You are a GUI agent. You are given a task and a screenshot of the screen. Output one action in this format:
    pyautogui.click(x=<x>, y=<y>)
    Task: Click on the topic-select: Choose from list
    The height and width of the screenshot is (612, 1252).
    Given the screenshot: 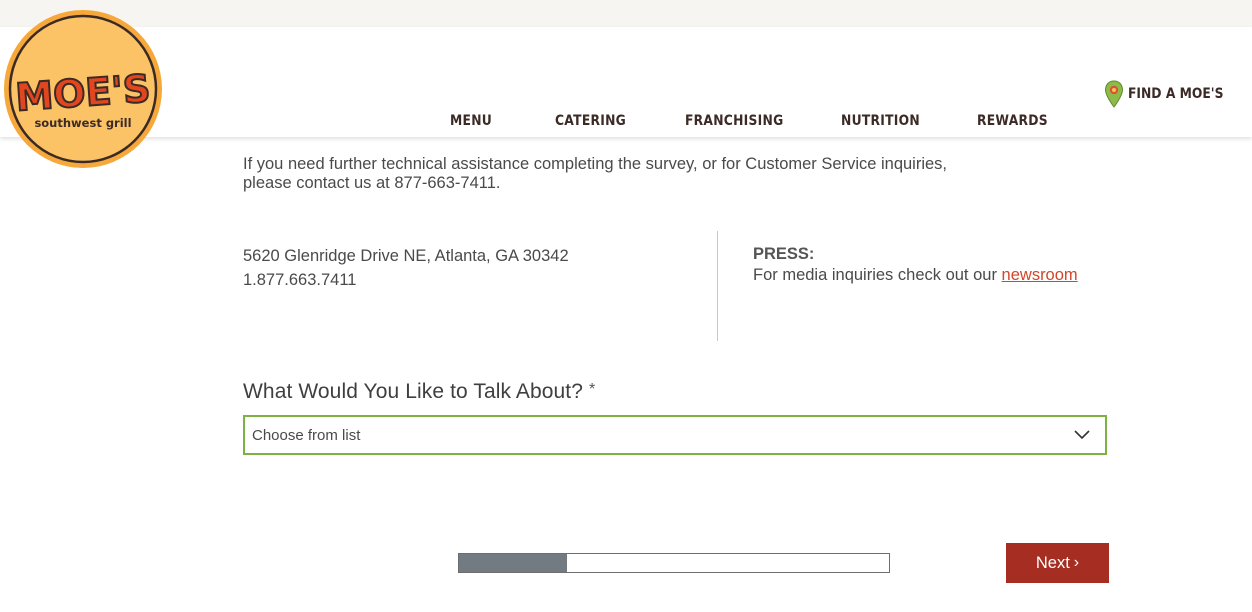 What is the action you would take?
    pyautogui.click(x=675, y=435)
    